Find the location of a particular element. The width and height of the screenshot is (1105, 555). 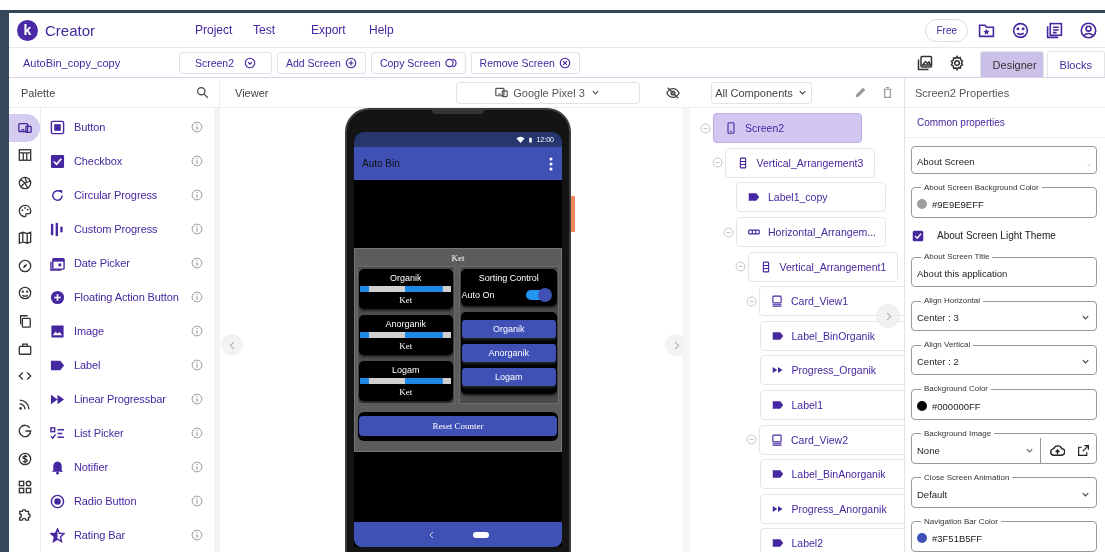

bin-name: Organik is located at coordinates (406, 278).